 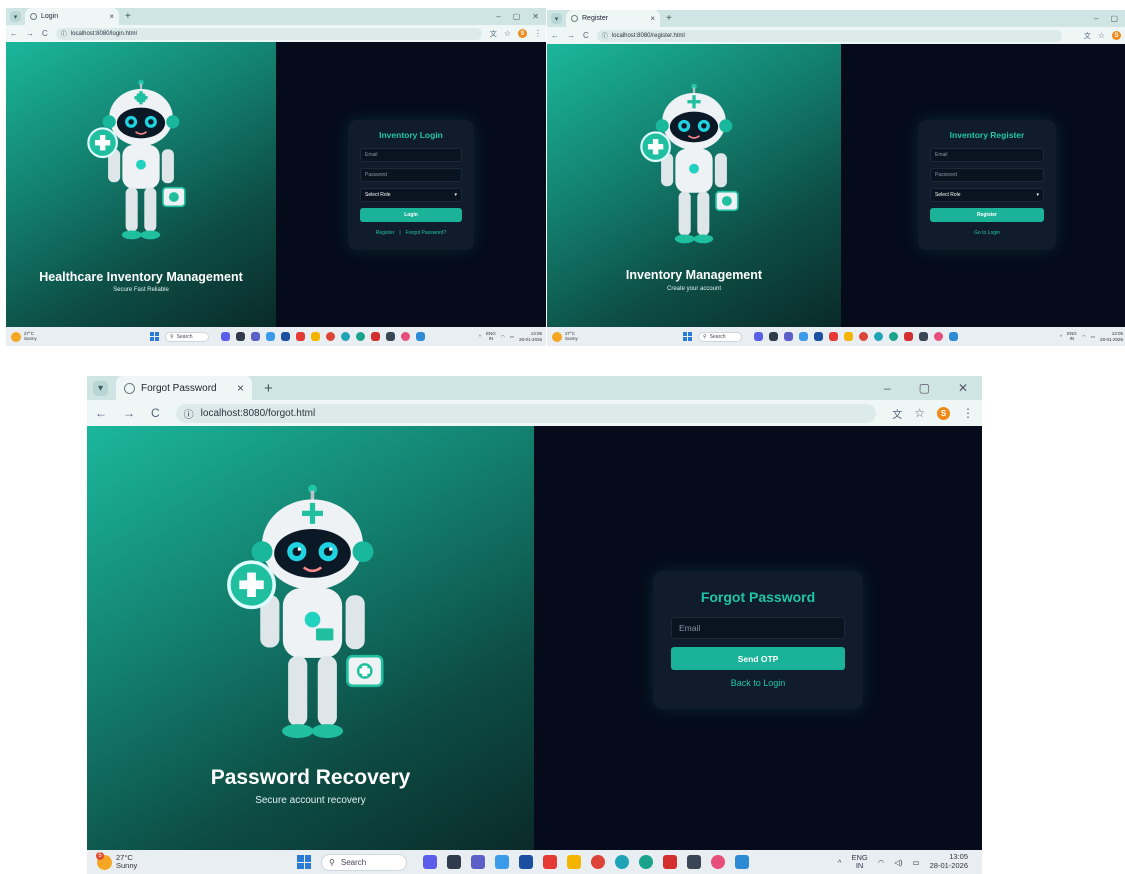 What do you see at coordinates (613, 18) in the screenshot?
I see `tab-register: Register ×` at bounding box center [613, 18].